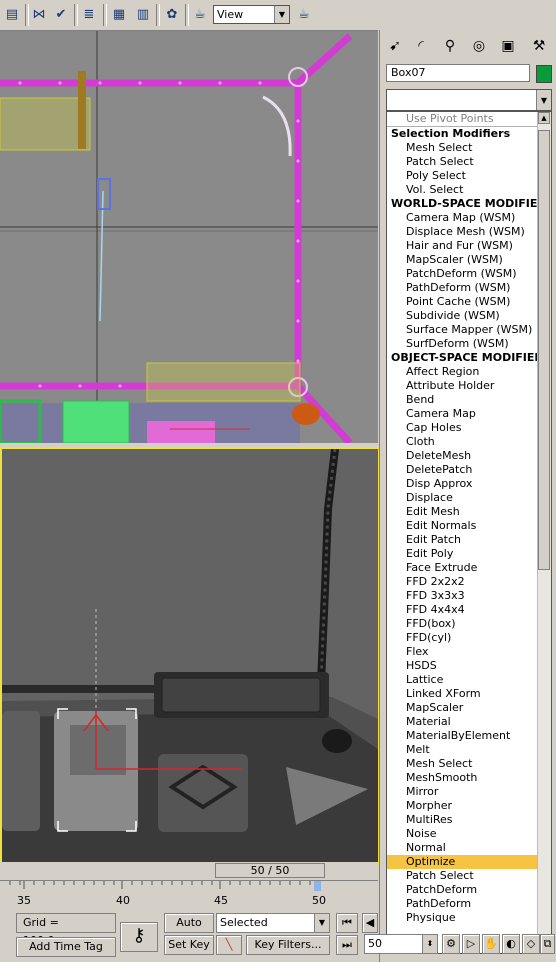 This screenshot has width=556, height=962. I want to click on select-and-link-icon: ▤, so click(12, 14).